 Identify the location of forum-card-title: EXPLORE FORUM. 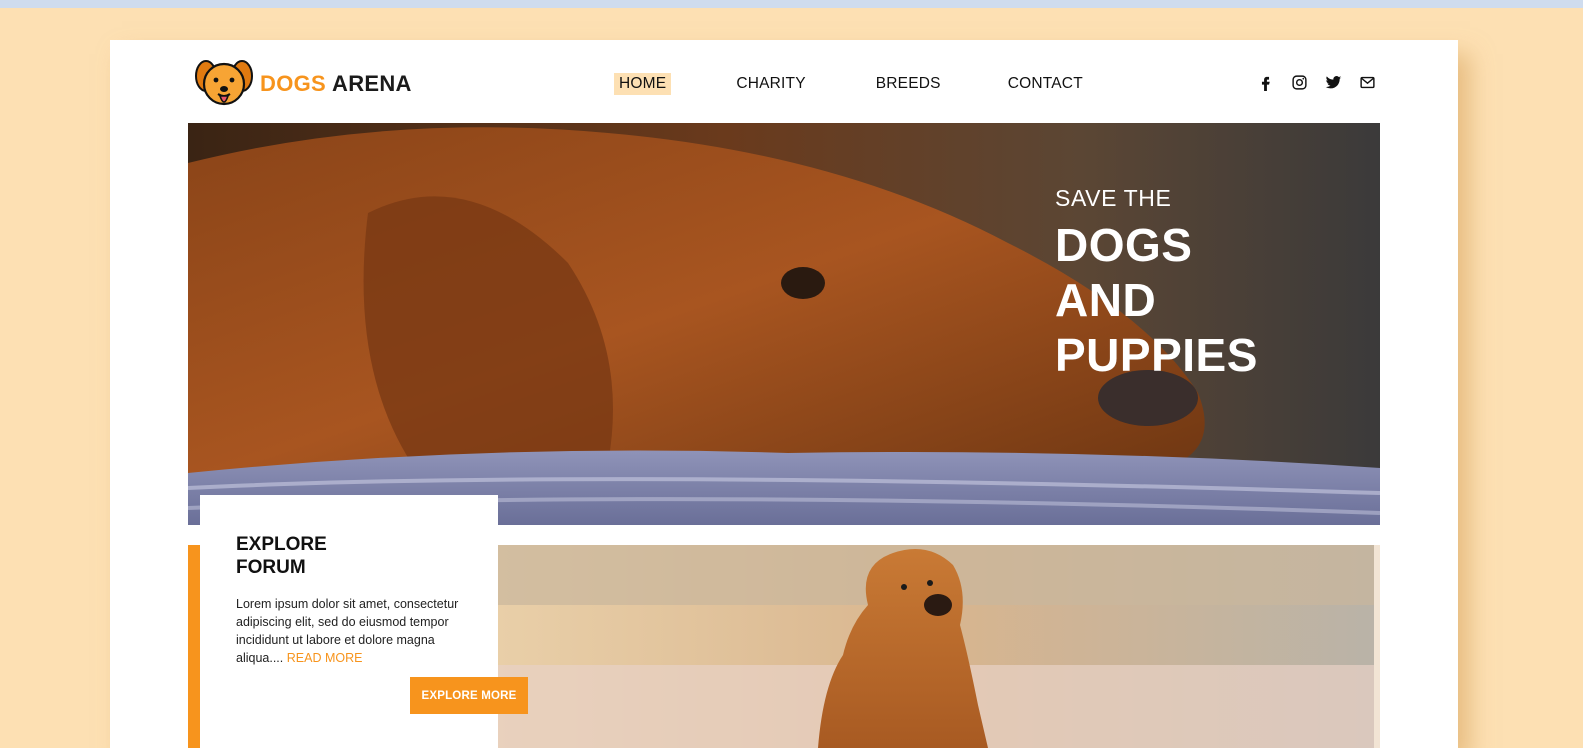
(306, 556).